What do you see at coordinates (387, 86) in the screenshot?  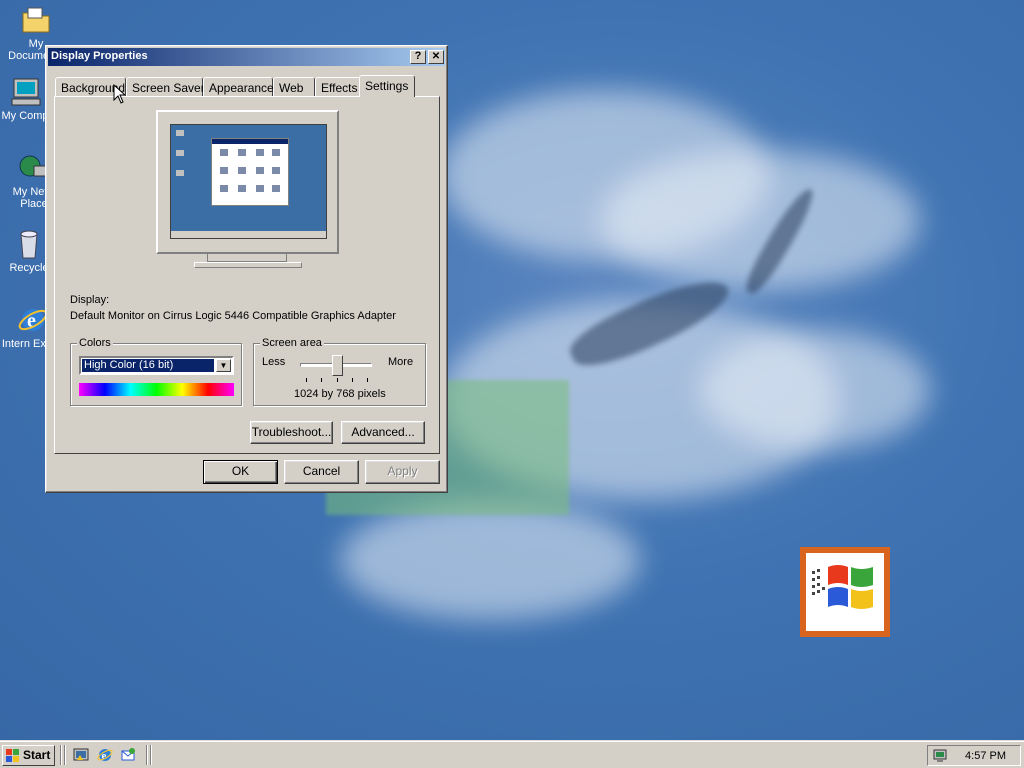 I see `tab-settings: Settings` at bounding box center [387, 86].